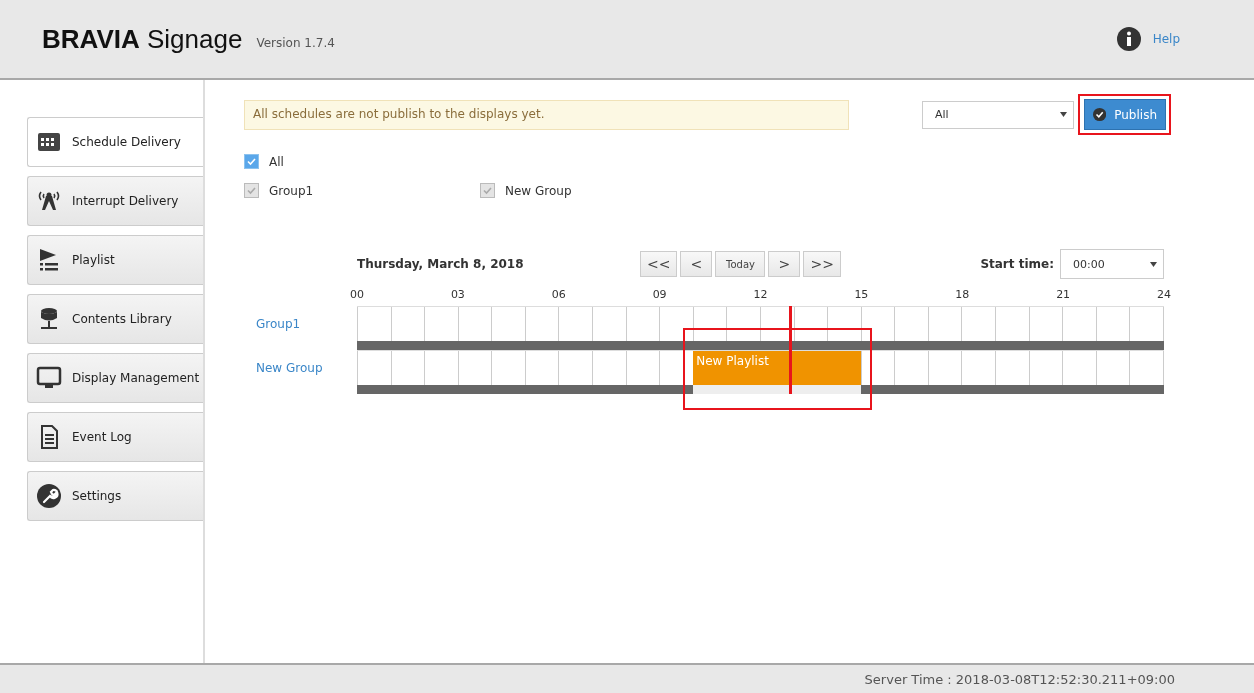 The width and height of the screenshot is (1254, 693). Describe the element at coordinates (998, 114) in the screenshot. I see `filter-dropdown: All` at that location.